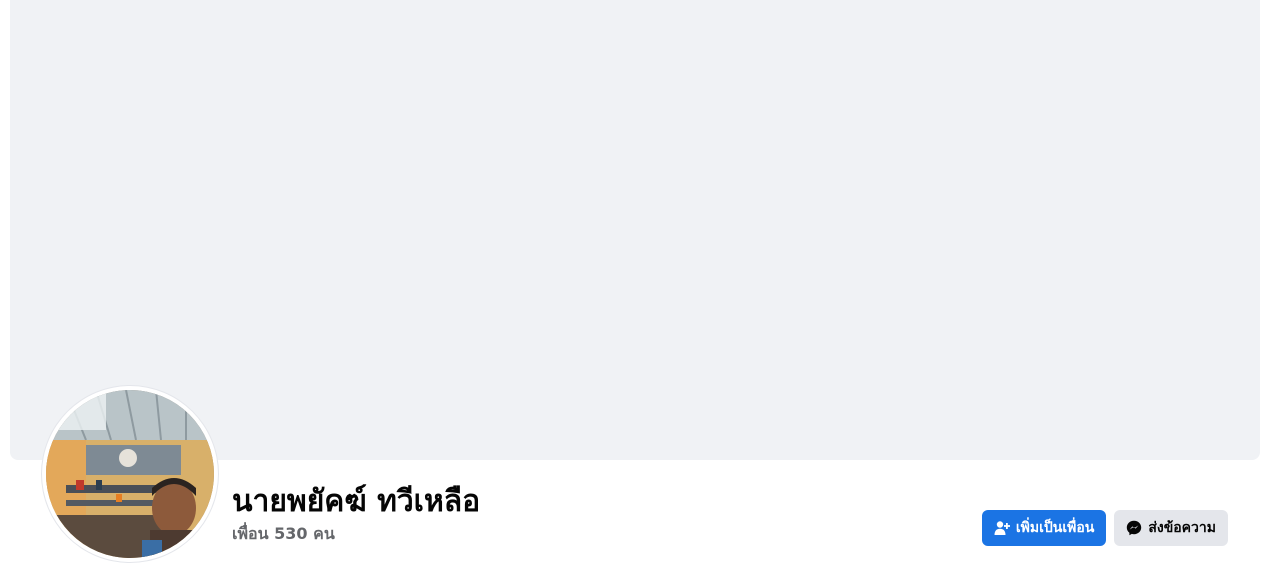 The height and width of the screenshot is (574, 1278). I want to click on add-friend-label: เพิ่มเป็นเพื่อน, so click(1055, 528).